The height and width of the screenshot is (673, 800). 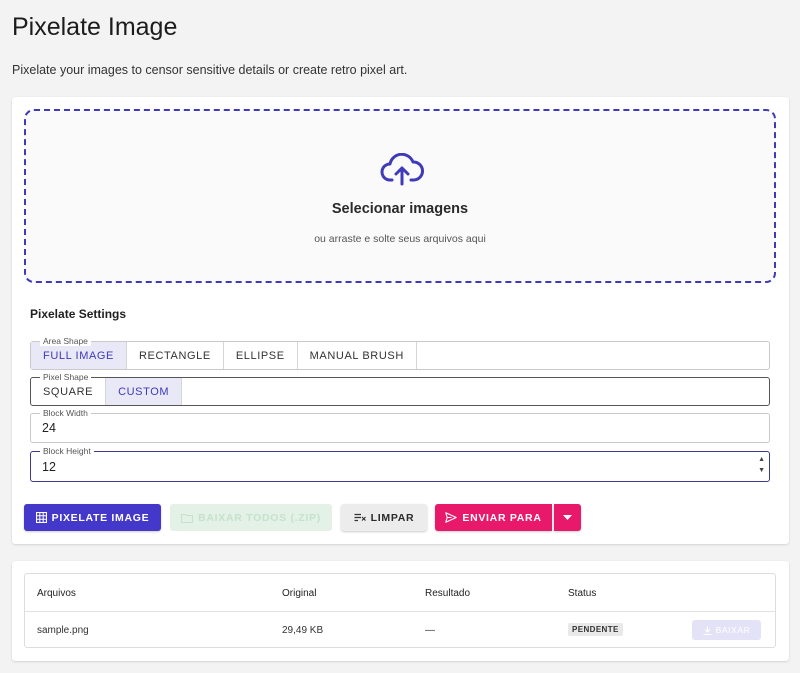 I want to click on block-width-field: Block Width 24, so click(x=400, y=425).